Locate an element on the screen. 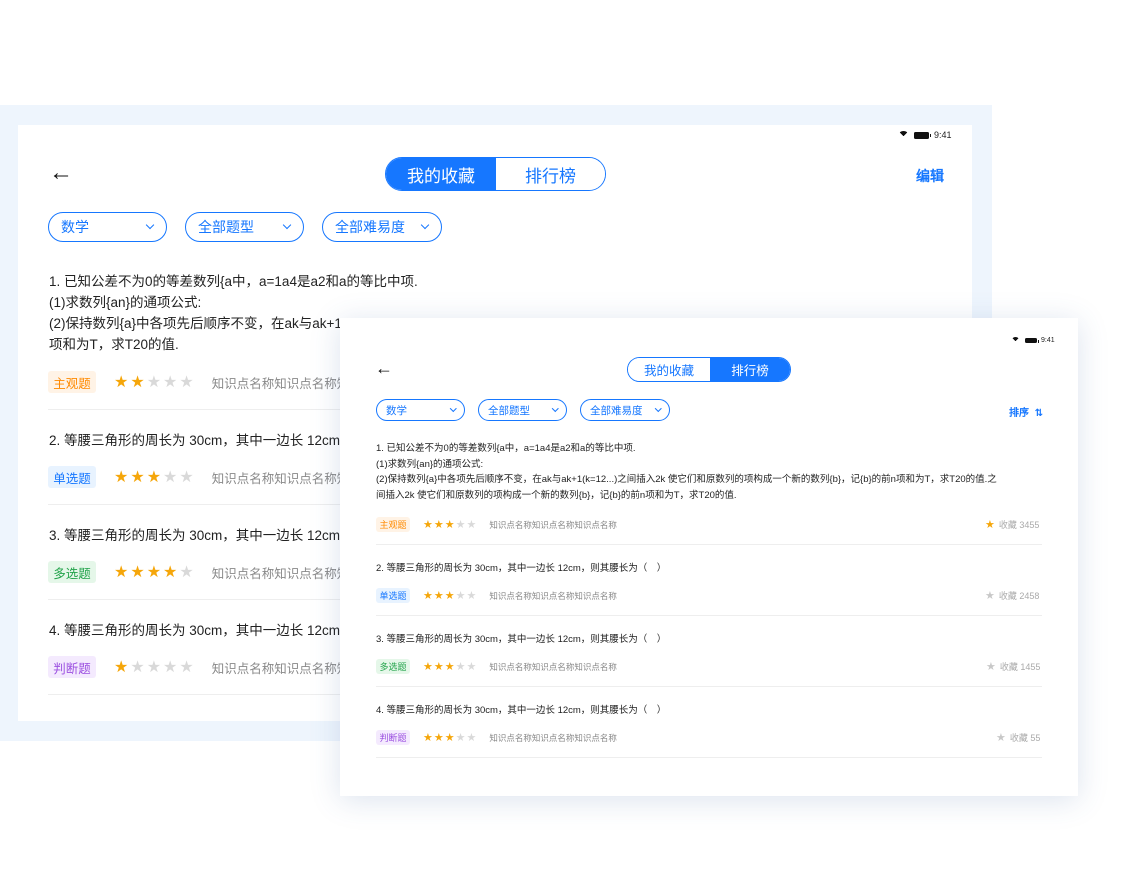 Image resolution: width=1136 pixels, height=880 pixels. question-3-meta: 多选题 ★ ★ ★ ★ ★ 知识点名称知识点名称知 is located at coordinates (198, 572).